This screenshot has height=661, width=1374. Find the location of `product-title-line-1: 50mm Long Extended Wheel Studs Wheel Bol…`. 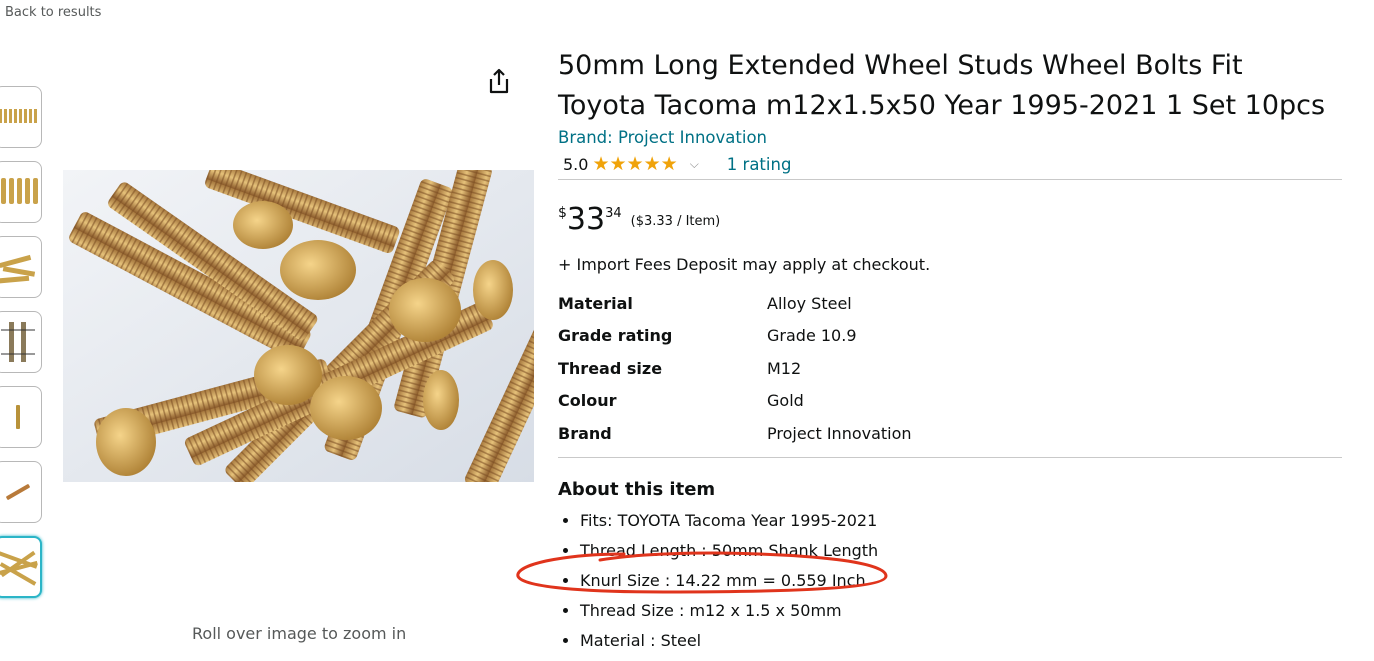

product-title-line-1: 50mm Long Extended Wheel Studs Wheel Bol… is located at coordinates (900, 65).